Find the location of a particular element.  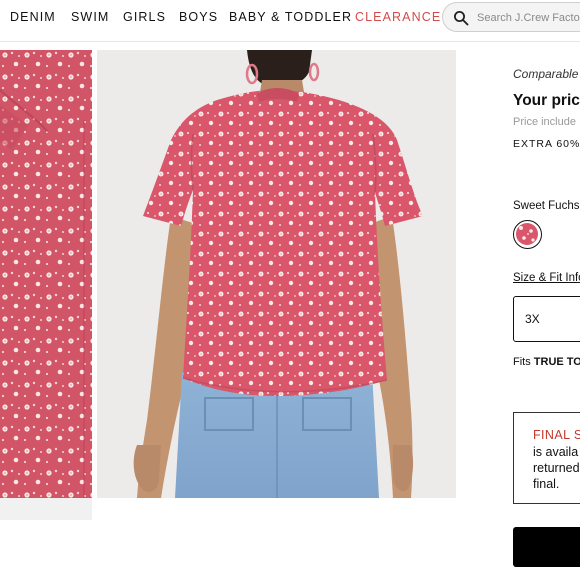

nav-item-clearance: CLEARANCE is located at coordinates (398, 17).